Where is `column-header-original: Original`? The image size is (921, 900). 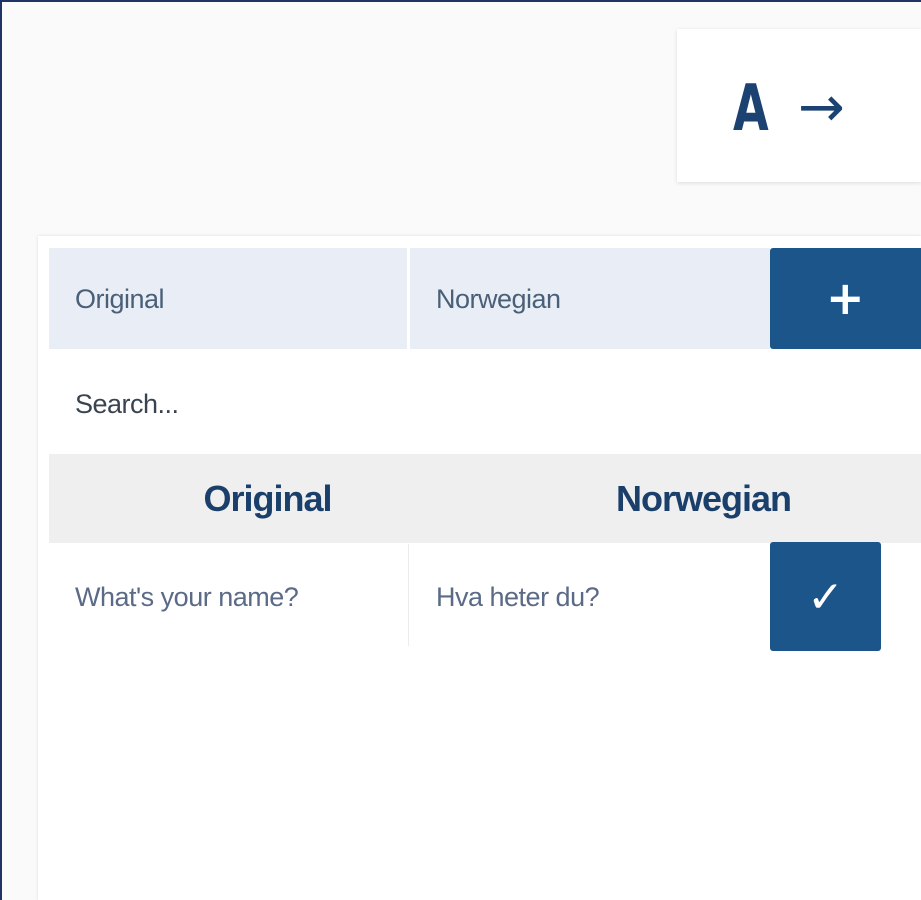 column-header-original: Original is located at coordinates (267, 498).